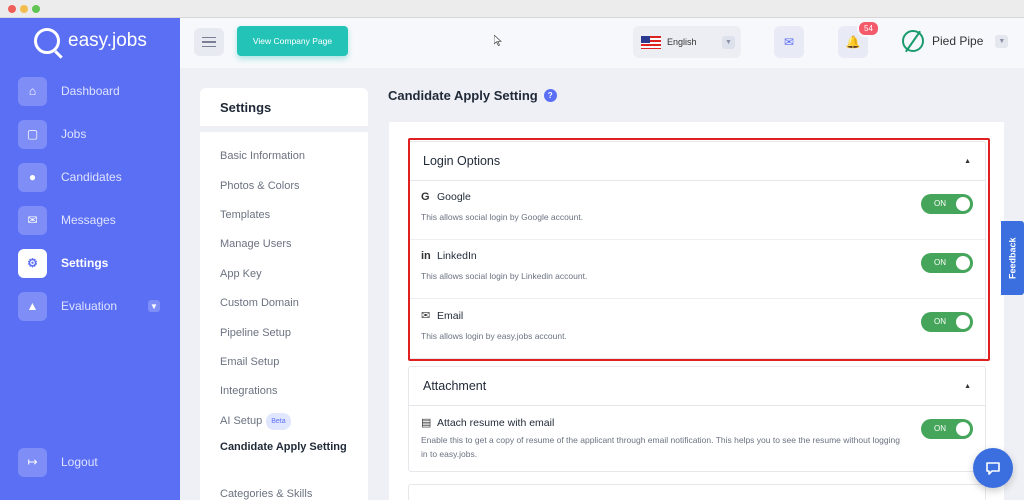 The width and height of the screenshot is (1024, 500). I want to click on beta-badge: Beta, so click(278, 421).